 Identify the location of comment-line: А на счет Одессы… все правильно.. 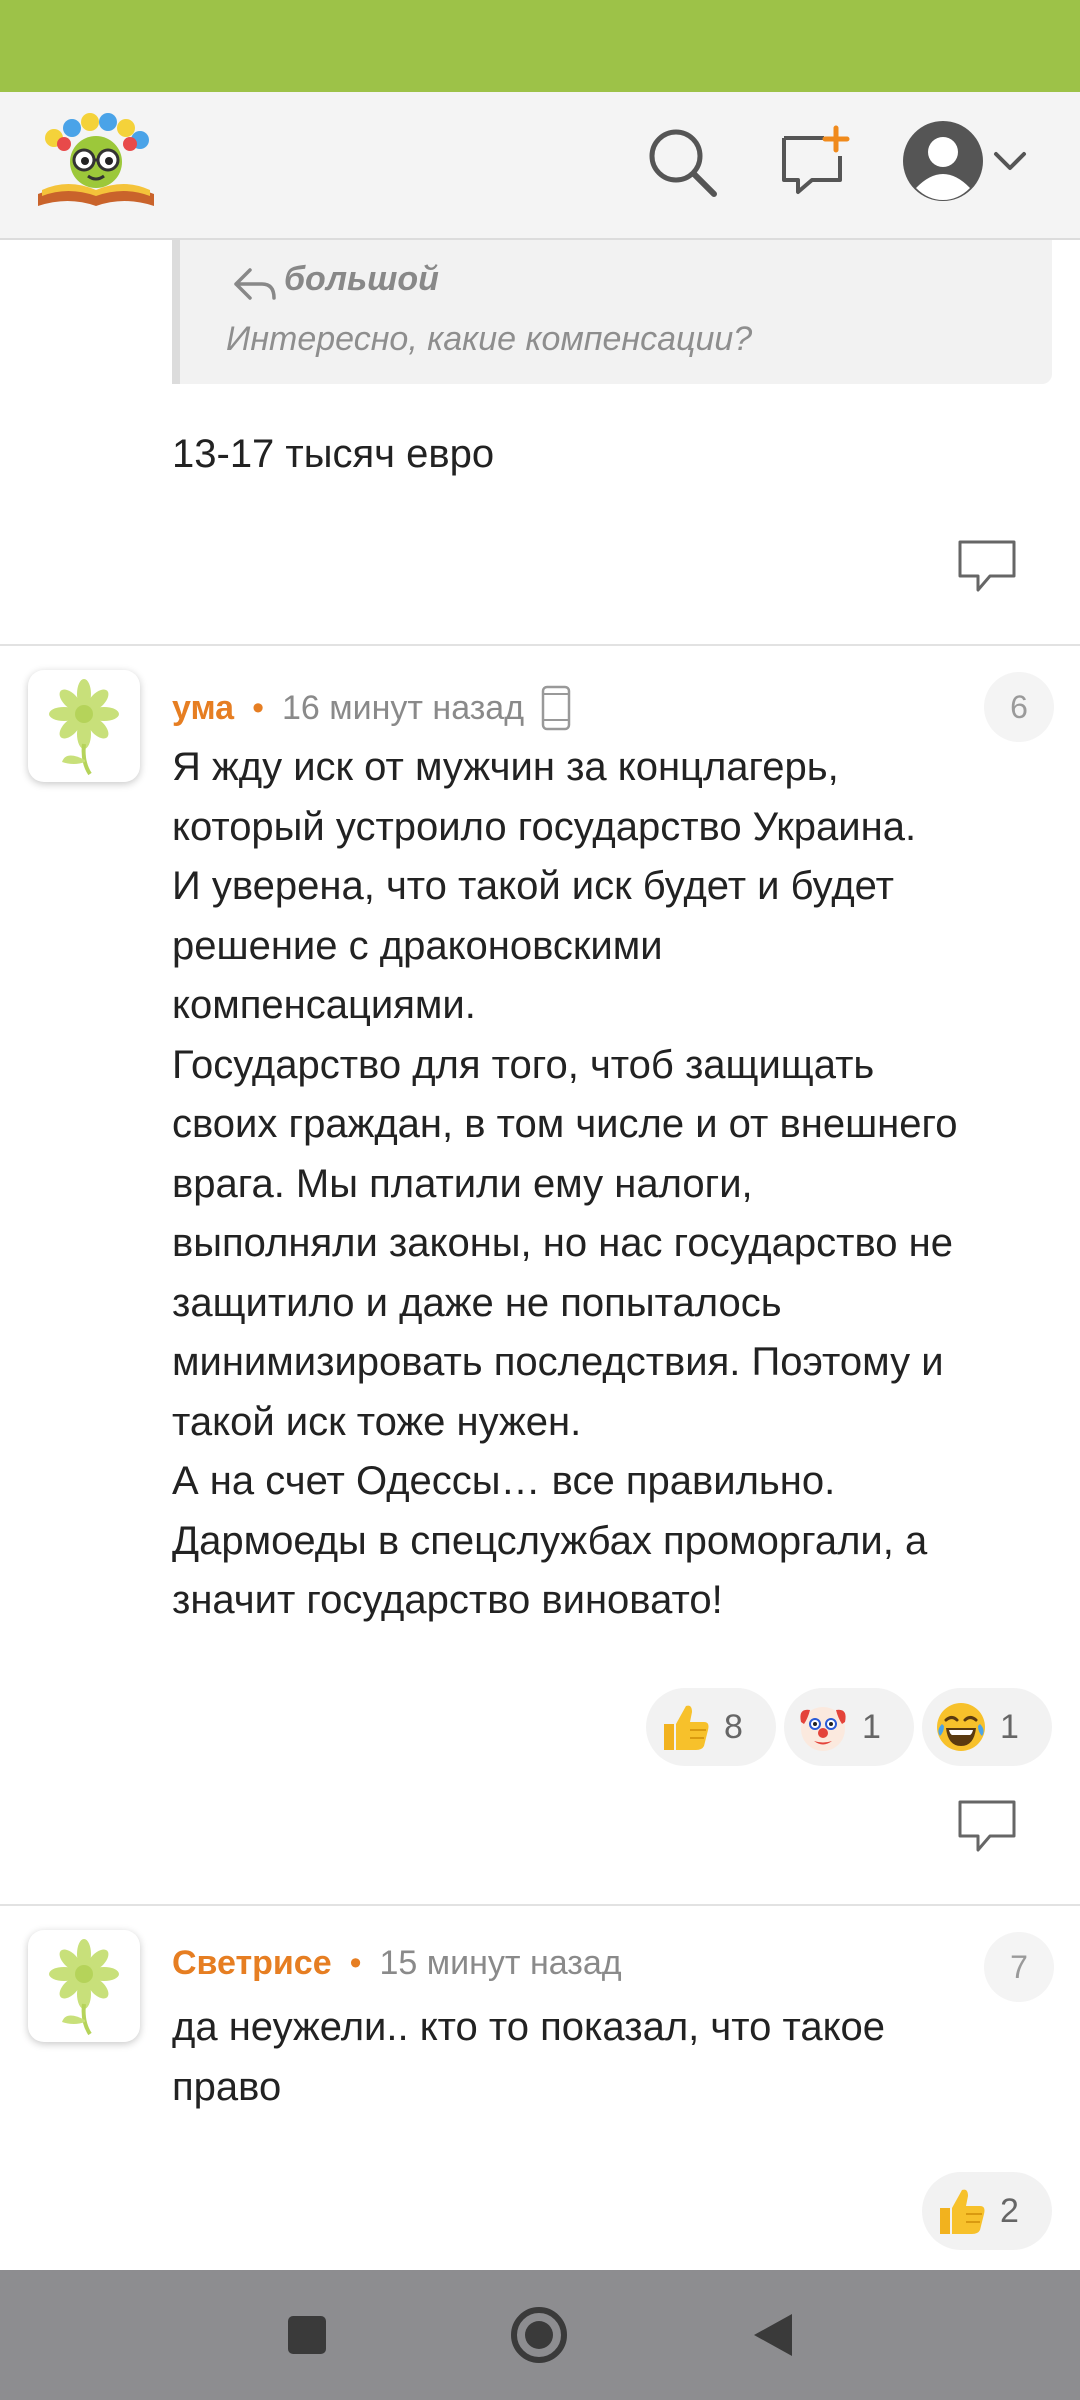
(504, 1481).